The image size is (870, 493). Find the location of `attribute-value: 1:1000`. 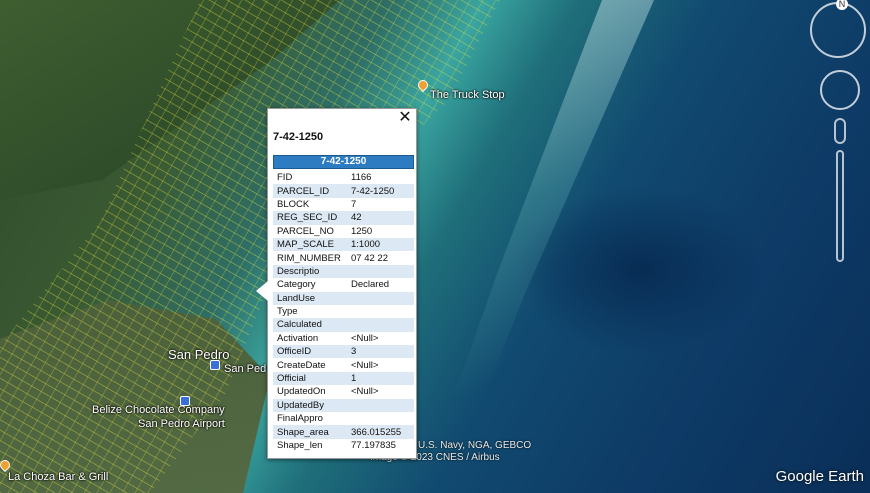

attribute-value: 1:1000 is located at coordinates (380, 244).